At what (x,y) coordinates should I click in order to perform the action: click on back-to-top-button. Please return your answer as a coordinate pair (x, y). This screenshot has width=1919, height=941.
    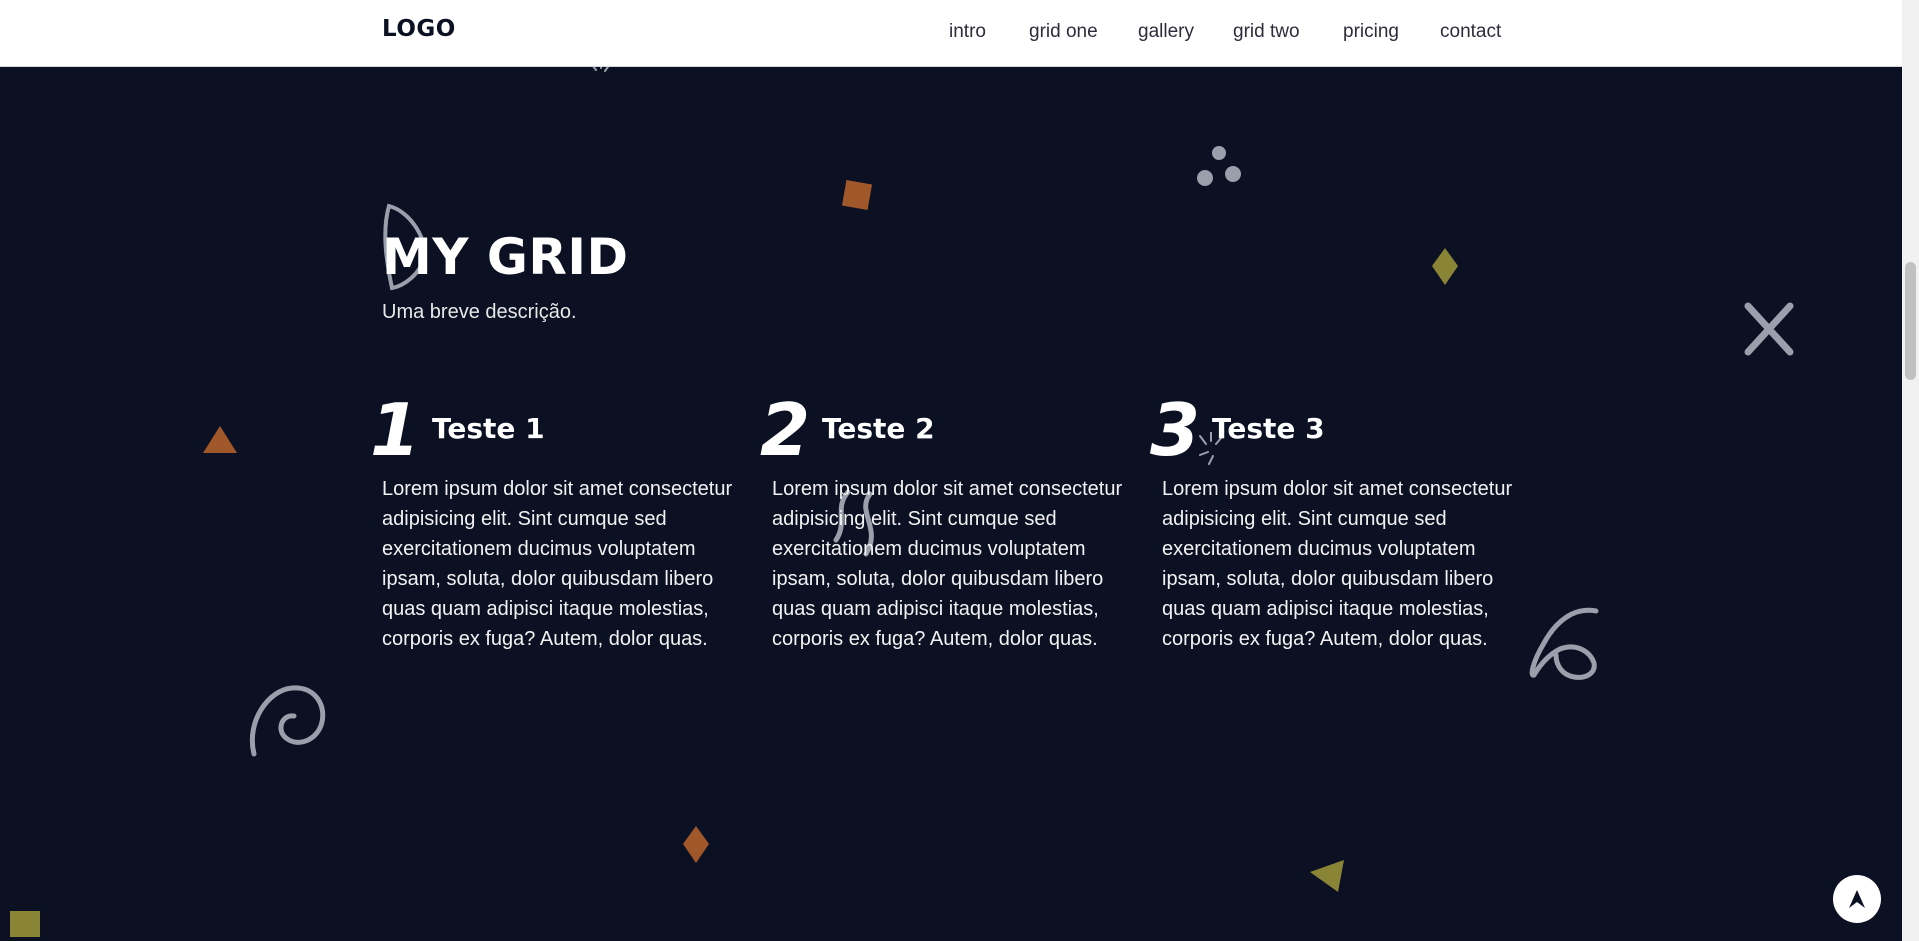
    Looking at the image, I should click on (1857, 899).